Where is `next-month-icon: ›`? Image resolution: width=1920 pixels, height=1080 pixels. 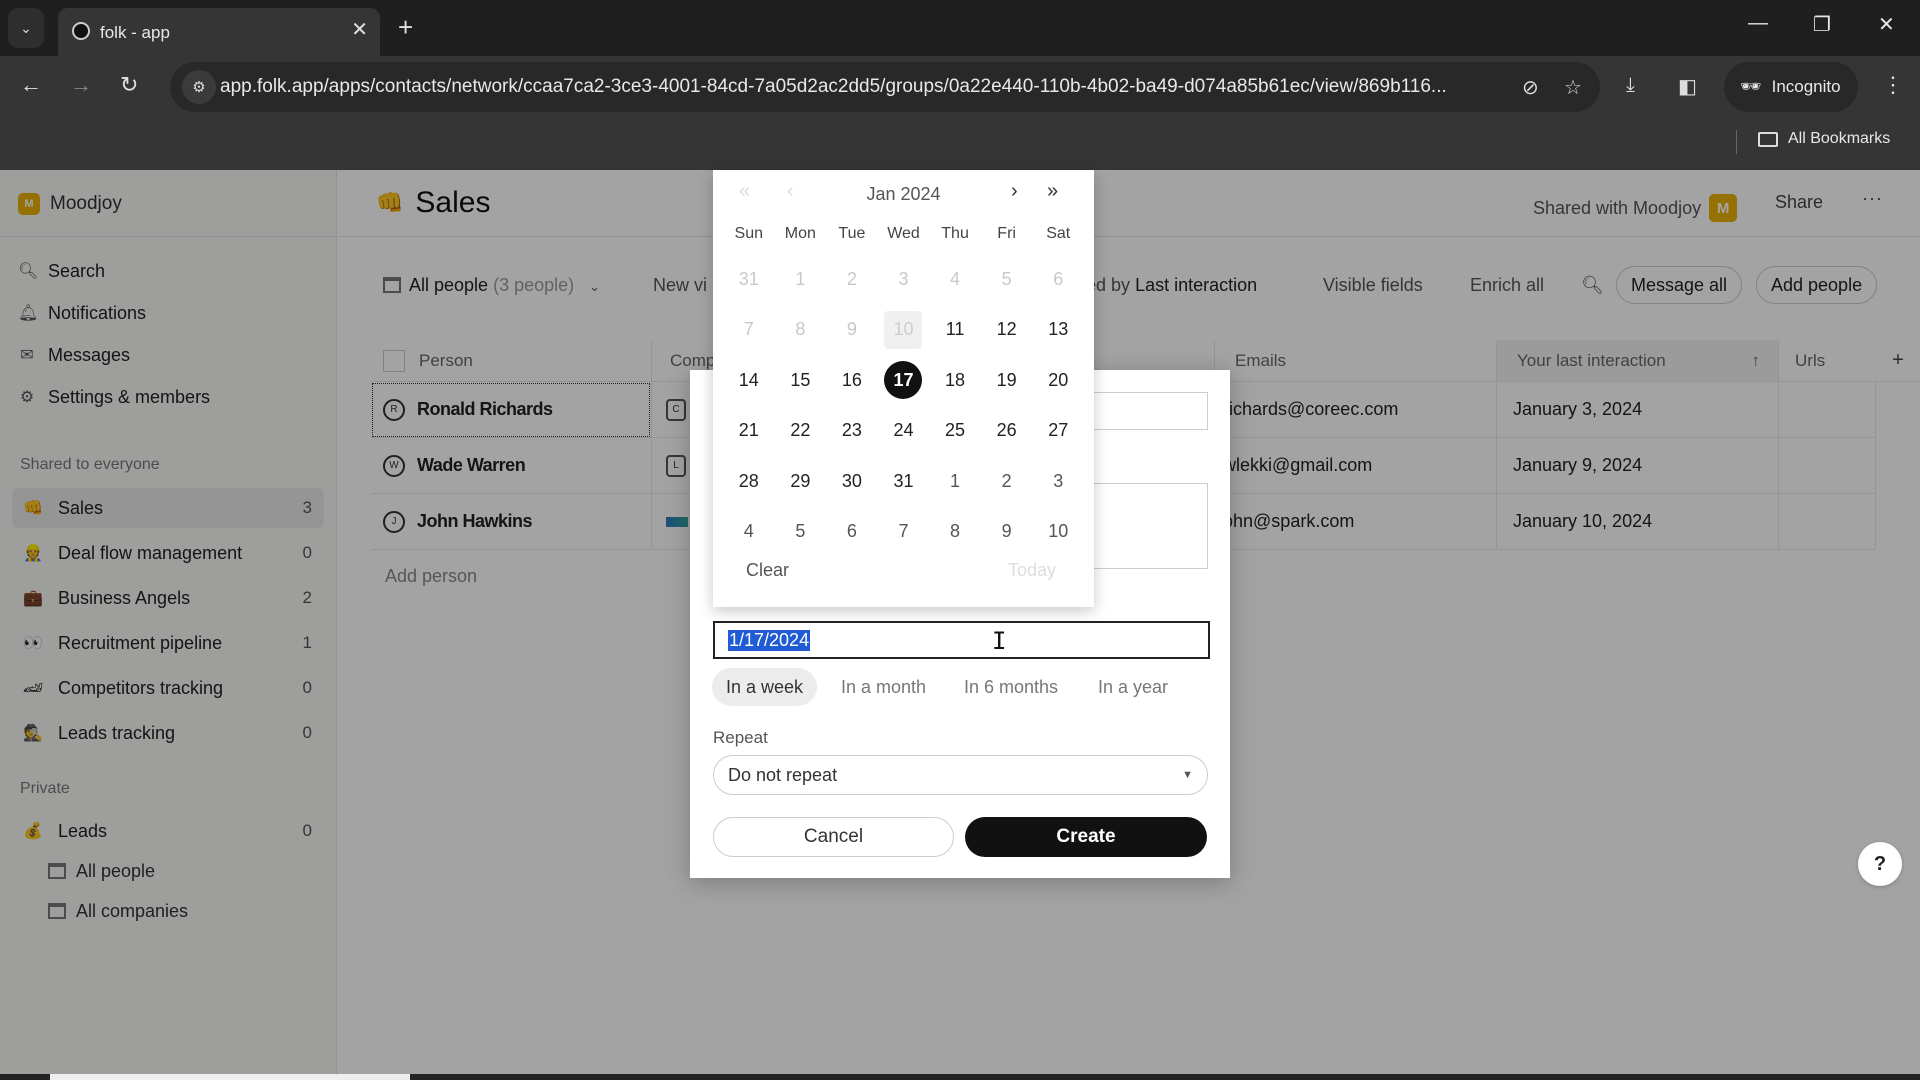
next-month-icon: › is located at coordinates (1014, 191).